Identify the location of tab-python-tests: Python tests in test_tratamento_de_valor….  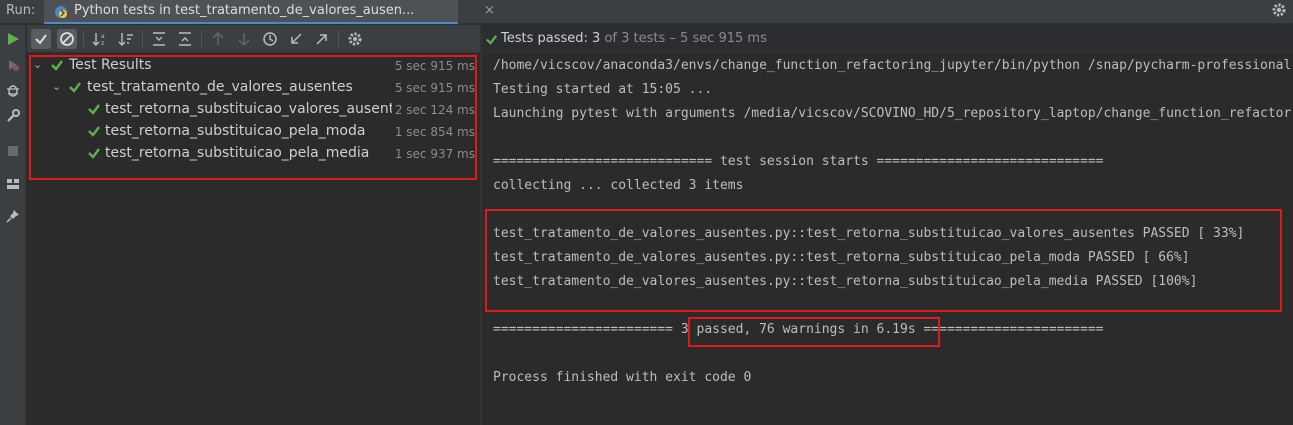
(269, 12).